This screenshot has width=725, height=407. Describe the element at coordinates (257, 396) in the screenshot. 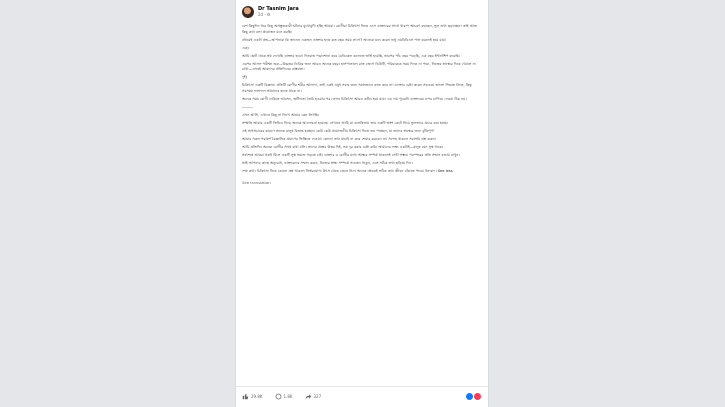

I see `reactions-count: 29.8K` at that location.